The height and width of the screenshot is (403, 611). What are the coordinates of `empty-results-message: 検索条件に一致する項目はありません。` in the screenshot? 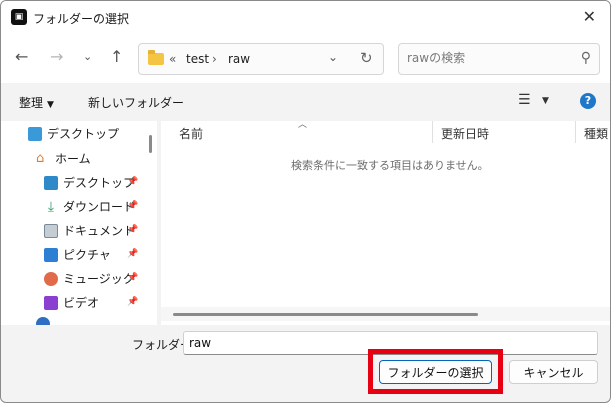 It's located at (390, 165).